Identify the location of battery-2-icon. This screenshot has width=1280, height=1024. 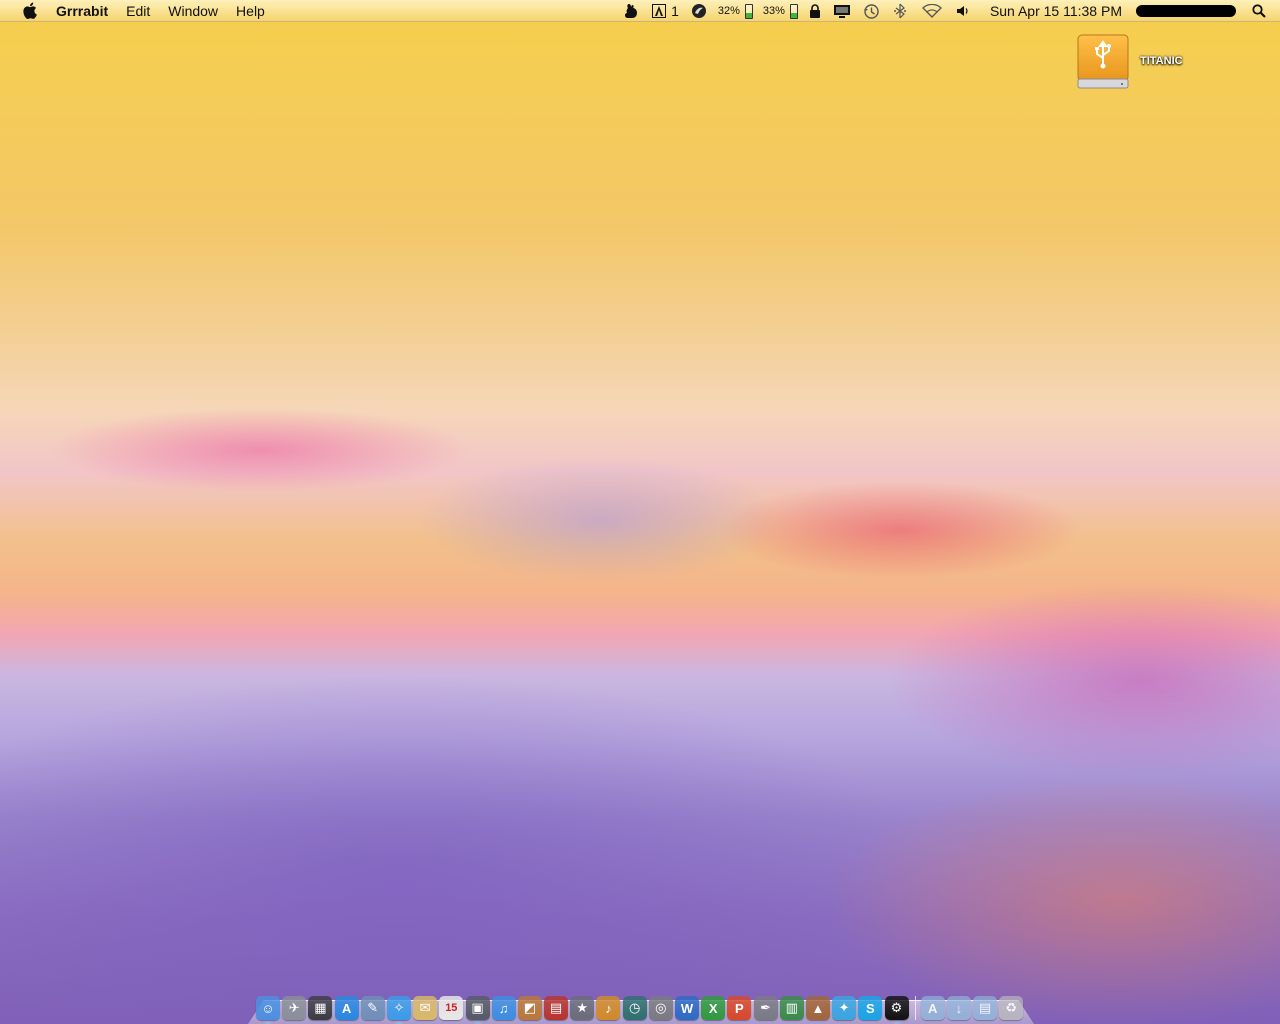
(793, 11).